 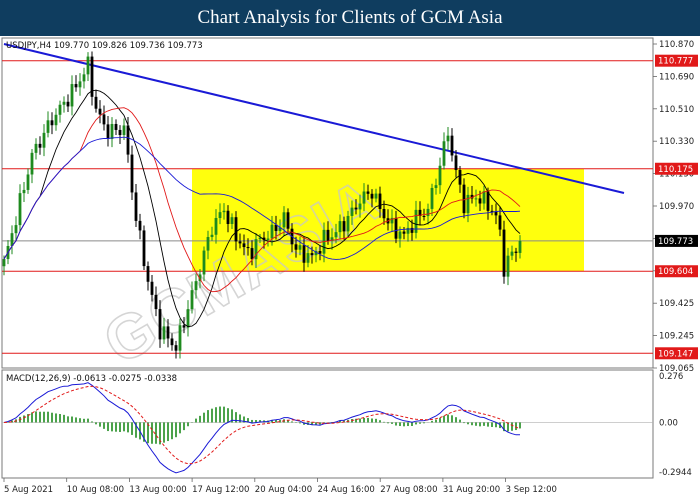 I want to click on macd-tick-label: 0.276, so click(x=671, y=377).